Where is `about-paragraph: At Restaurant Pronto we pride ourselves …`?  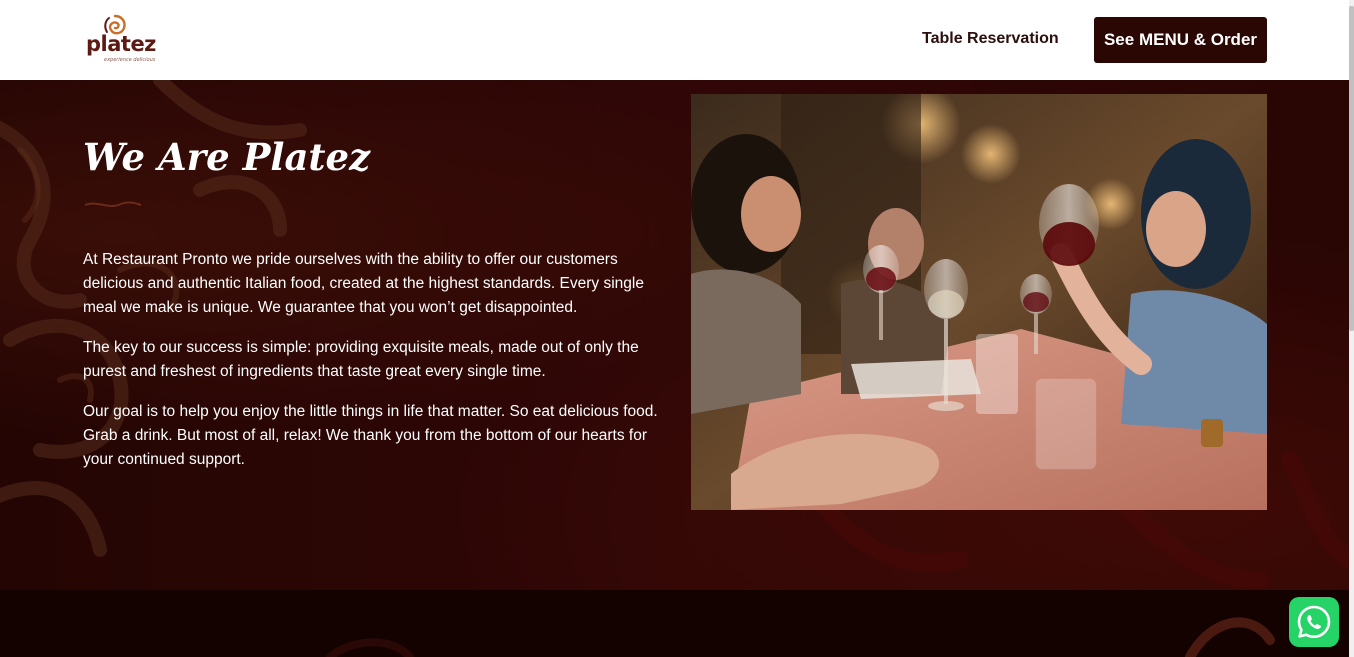 about-paragraph: At Restaurant Pronto we pride ourselves … is located at coordinates (363, 283).